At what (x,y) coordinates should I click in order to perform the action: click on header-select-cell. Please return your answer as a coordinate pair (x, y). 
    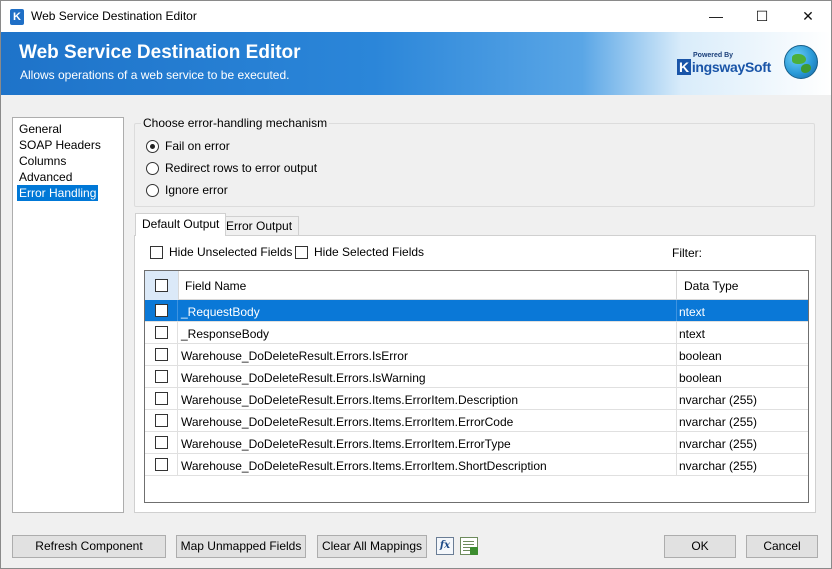
    Looking at the image, I should click on (161, 285).